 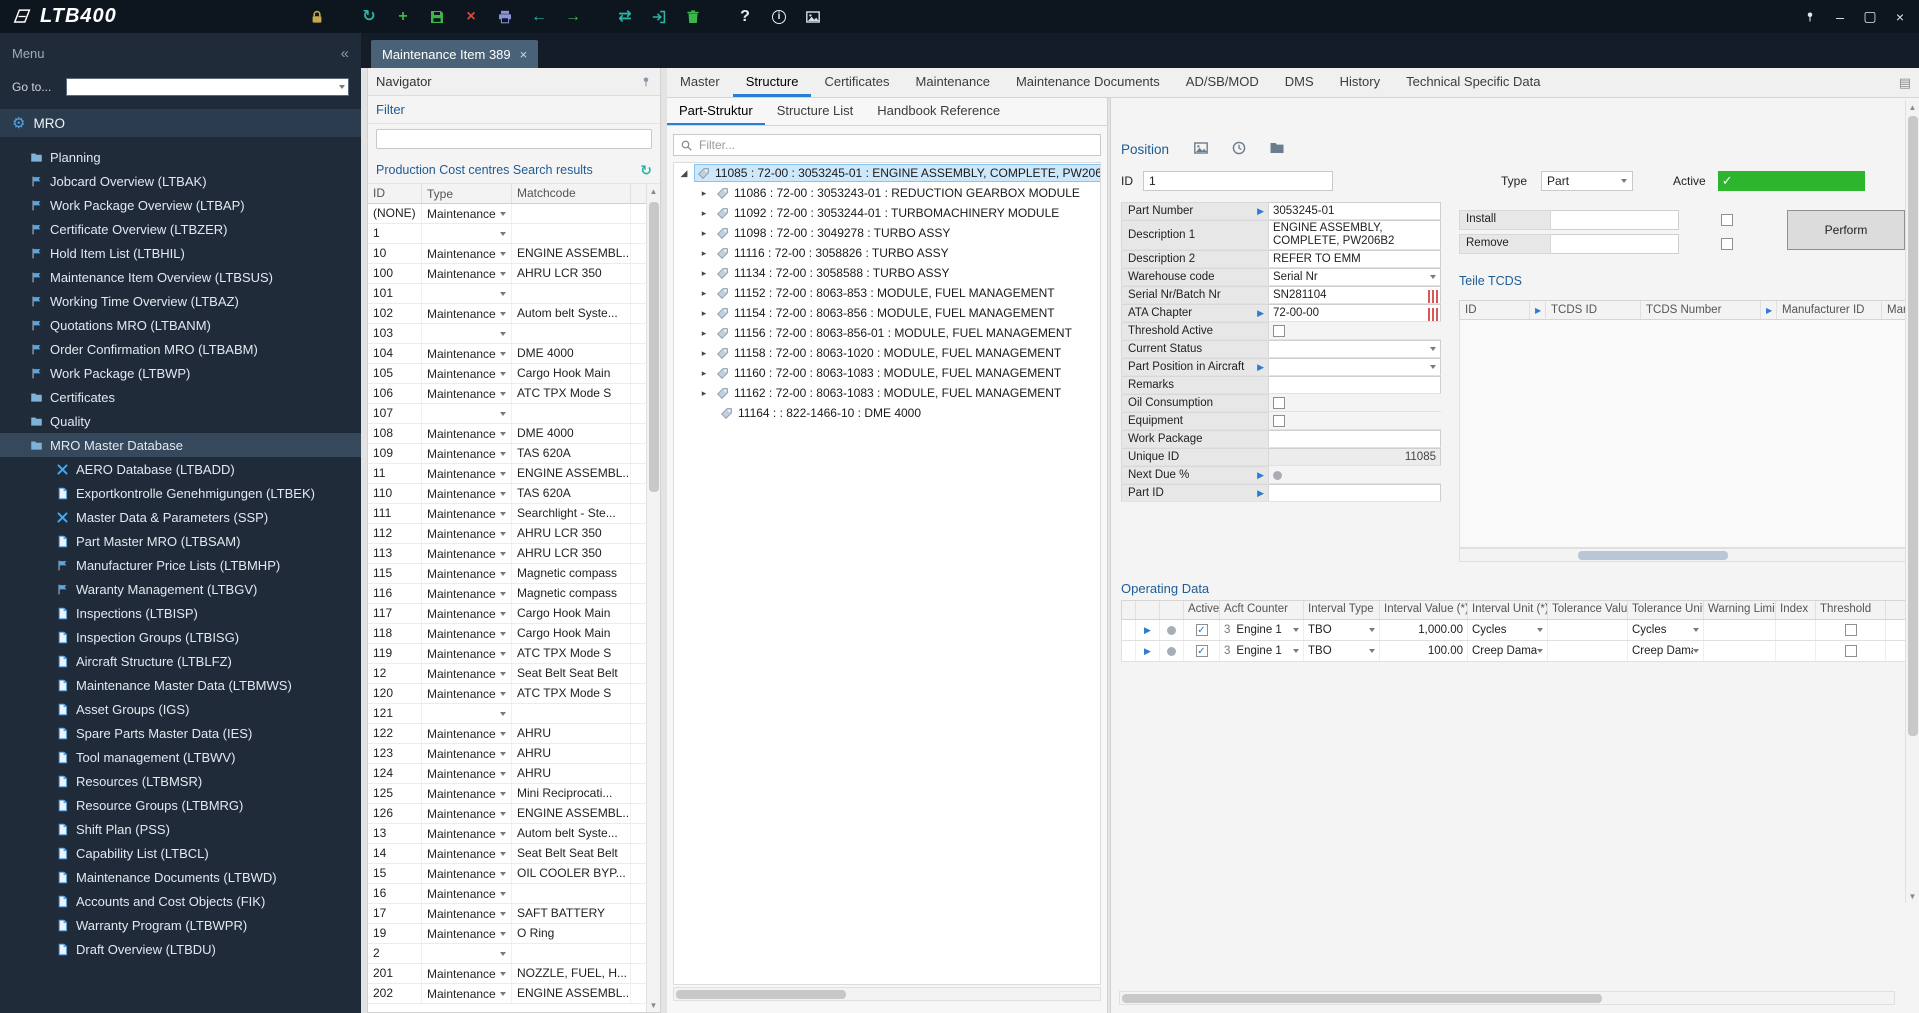 What do you see at coordinates (887, 233) in the screenshot?
I see `tree-node: ▸ 11098 : 72-00 : 3049278 : TURBO ASSY` at bounding box center [887, 233].